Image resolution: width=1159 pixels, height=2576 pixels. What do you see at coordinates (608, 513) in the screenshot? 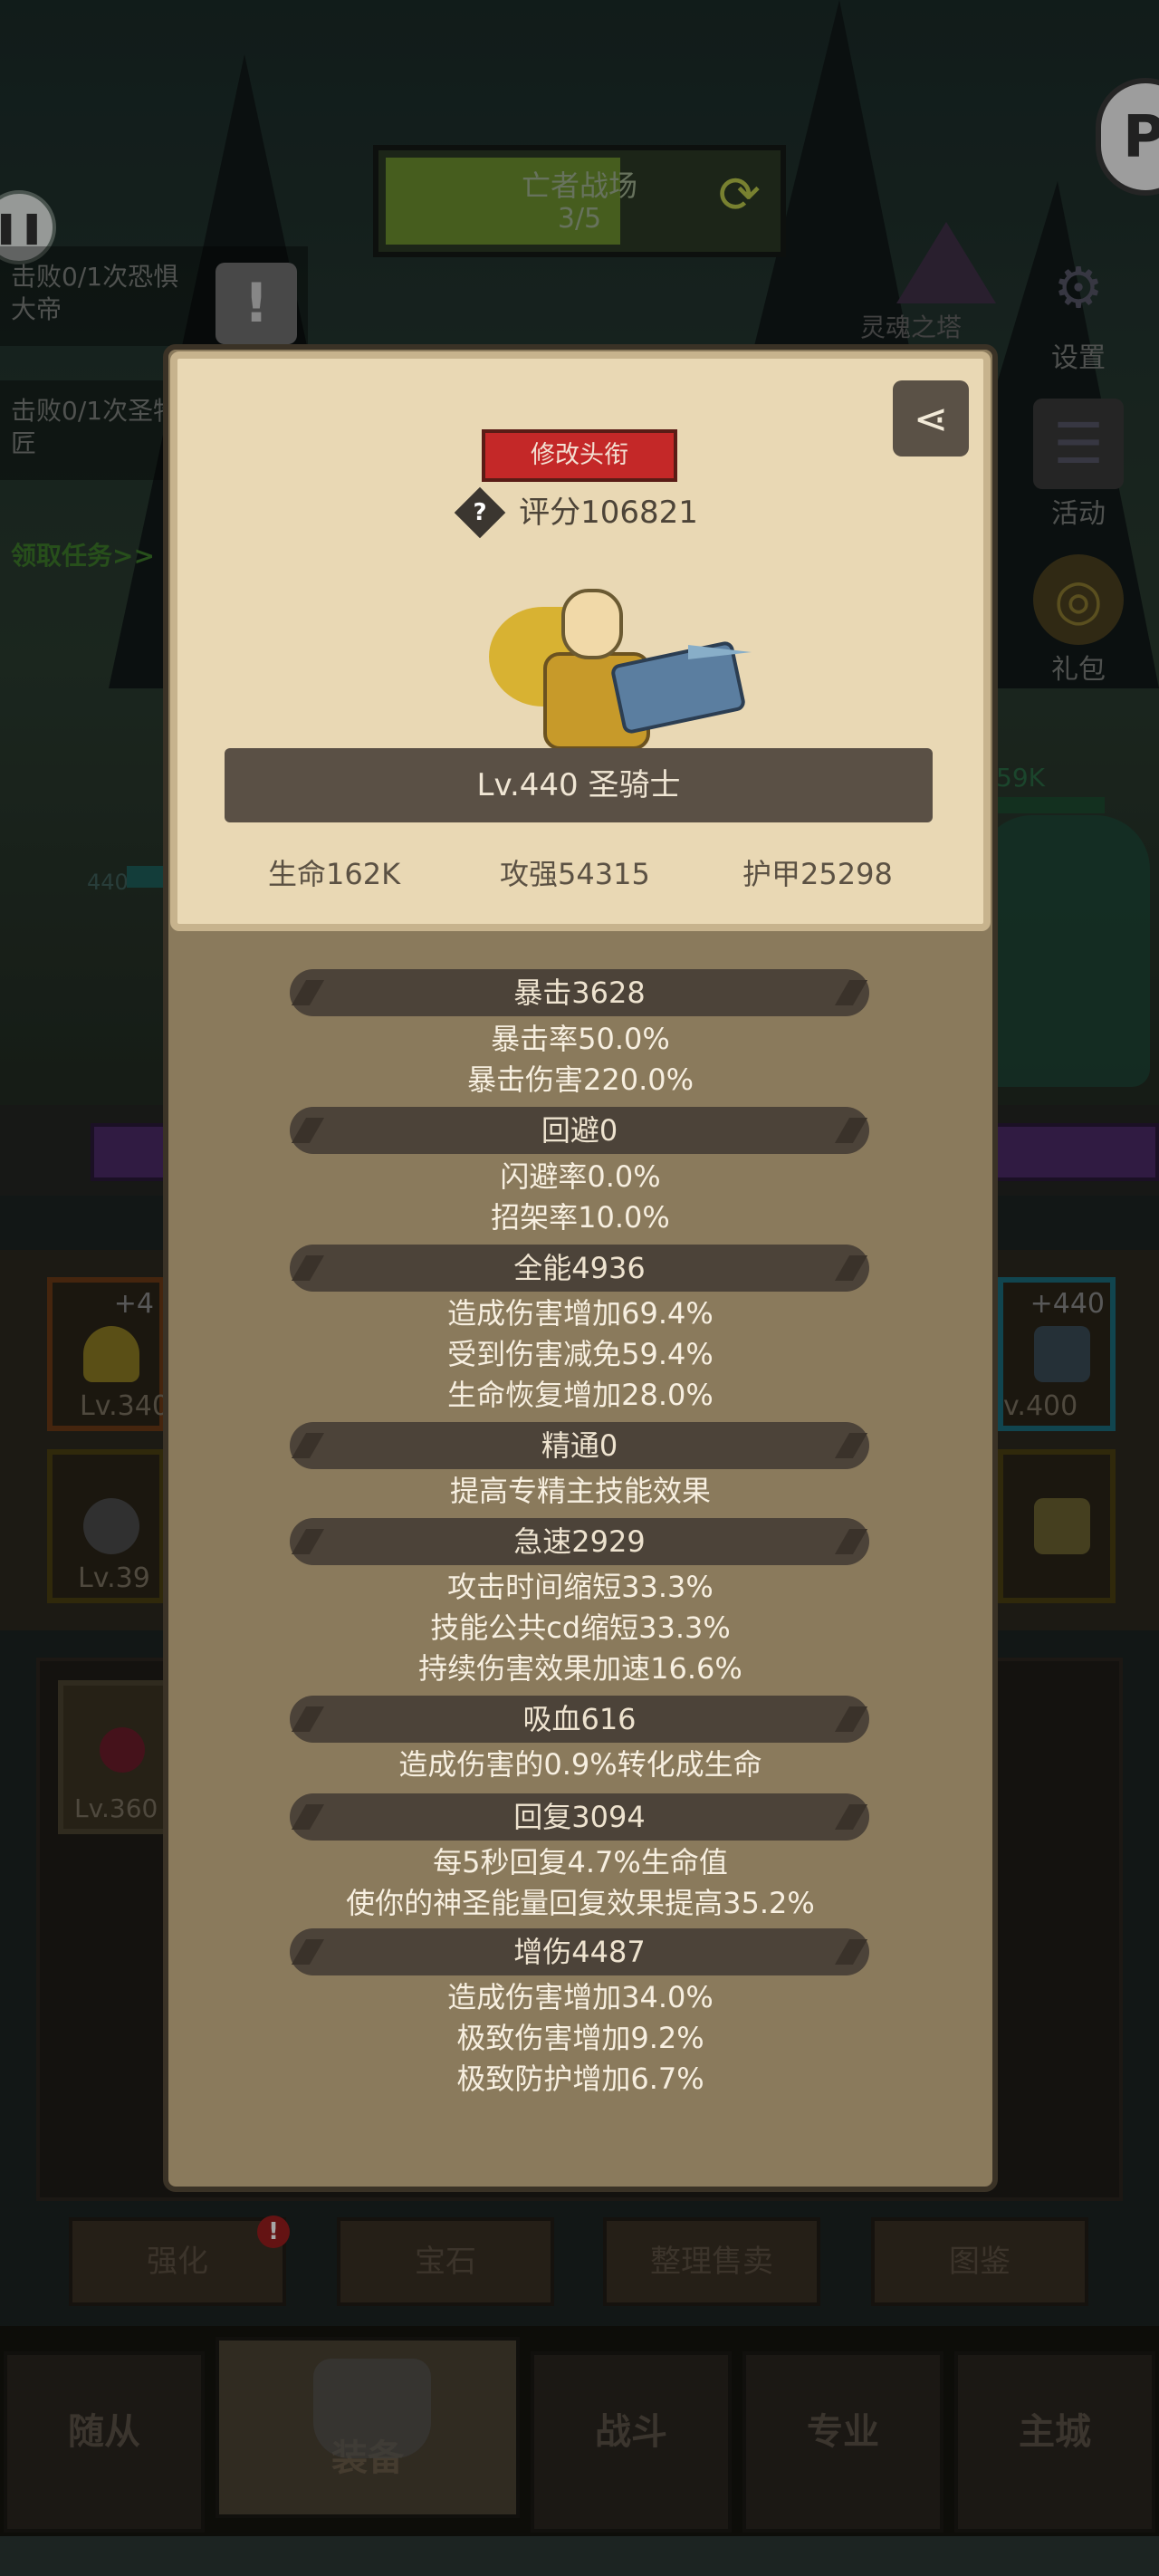
I see `score-value: 评分106821` at bounding box center [608, 513].